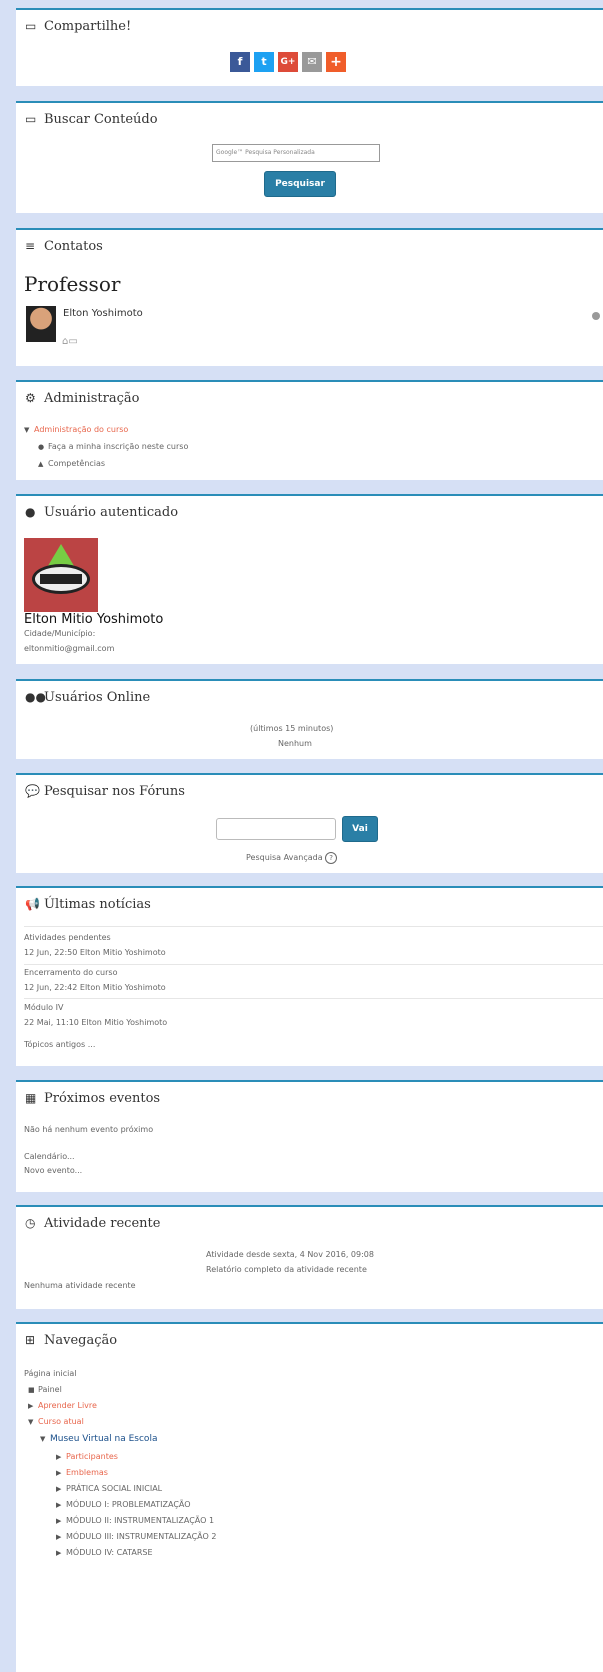  What do you see at coordinates (93, 1098) in the screenshot?
I see `events-block-title: ▦ Próximos eventos` at bounding box center [93, 1098].